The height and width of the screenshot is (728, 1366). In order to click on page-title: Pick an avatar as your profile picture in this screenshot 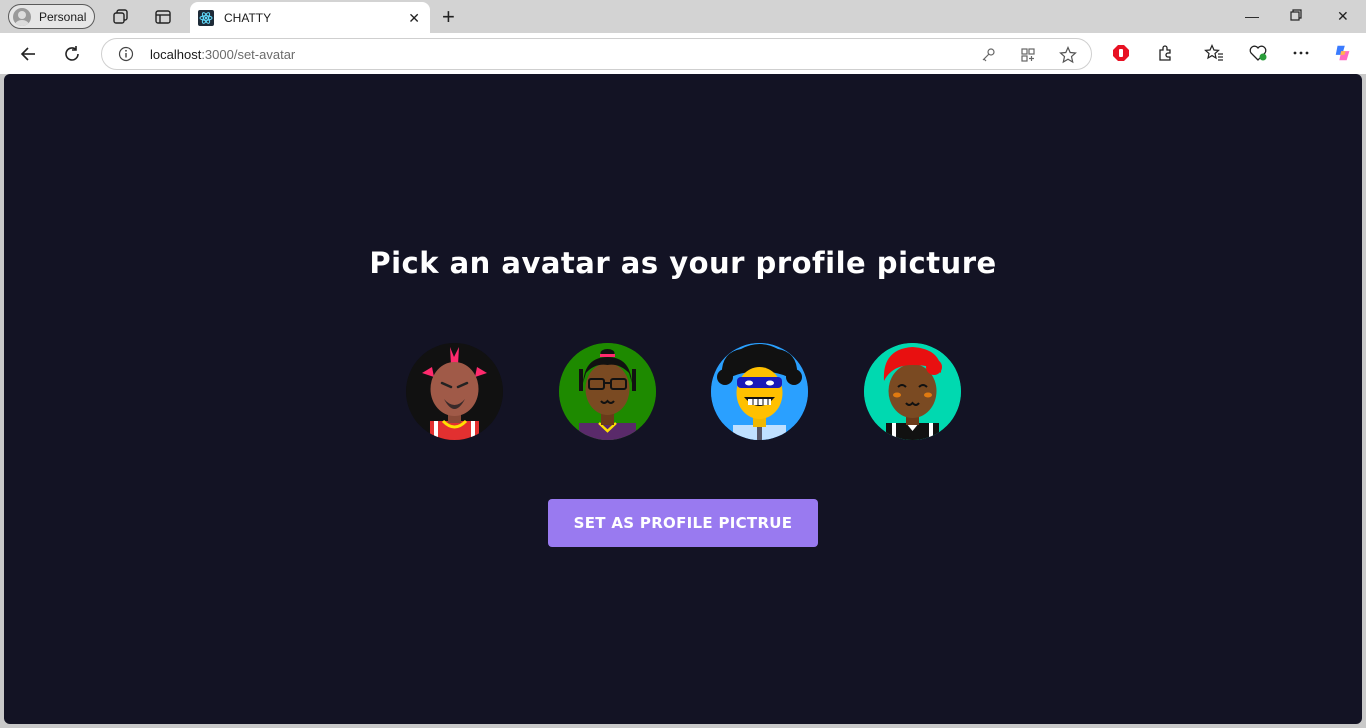, I will do `click(683, 263)`.